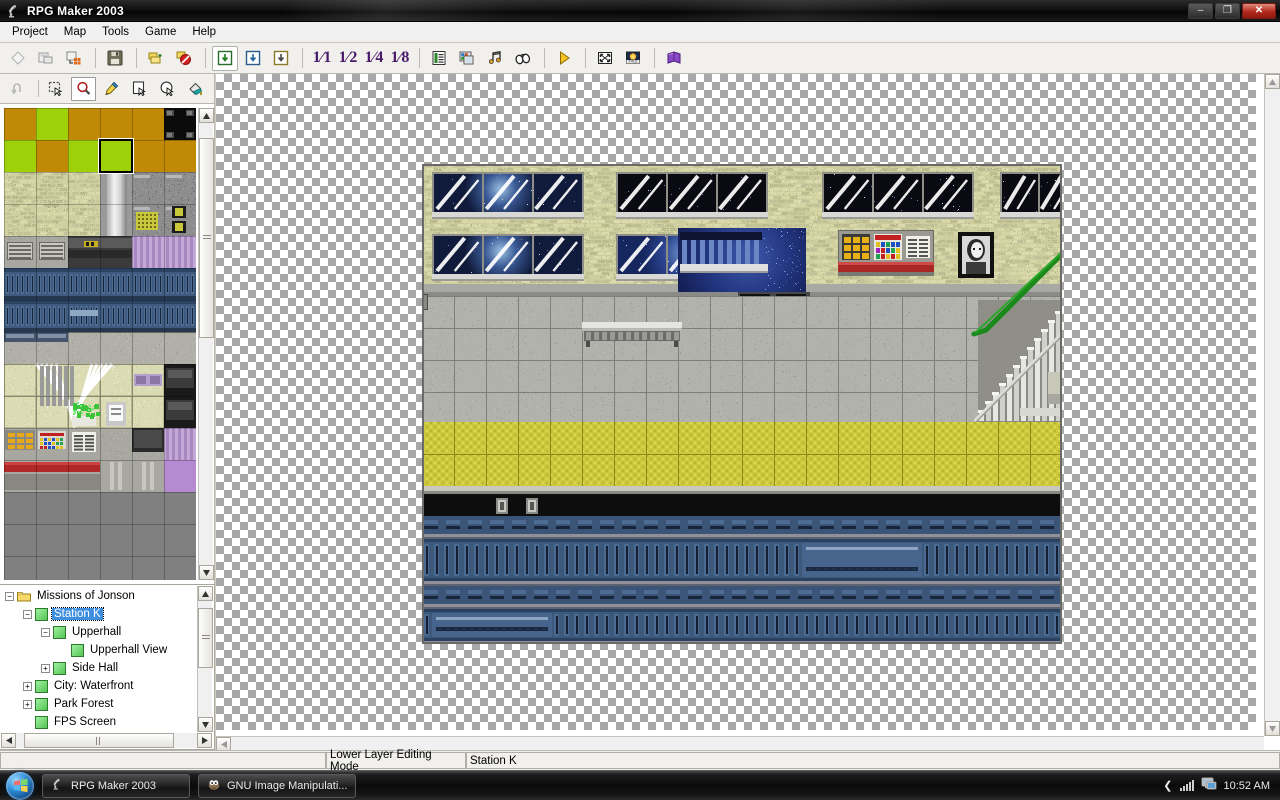 The image size is (1280, 800). I want to click on taskbar-clock: 10:52 AM, so click(1247, 786).